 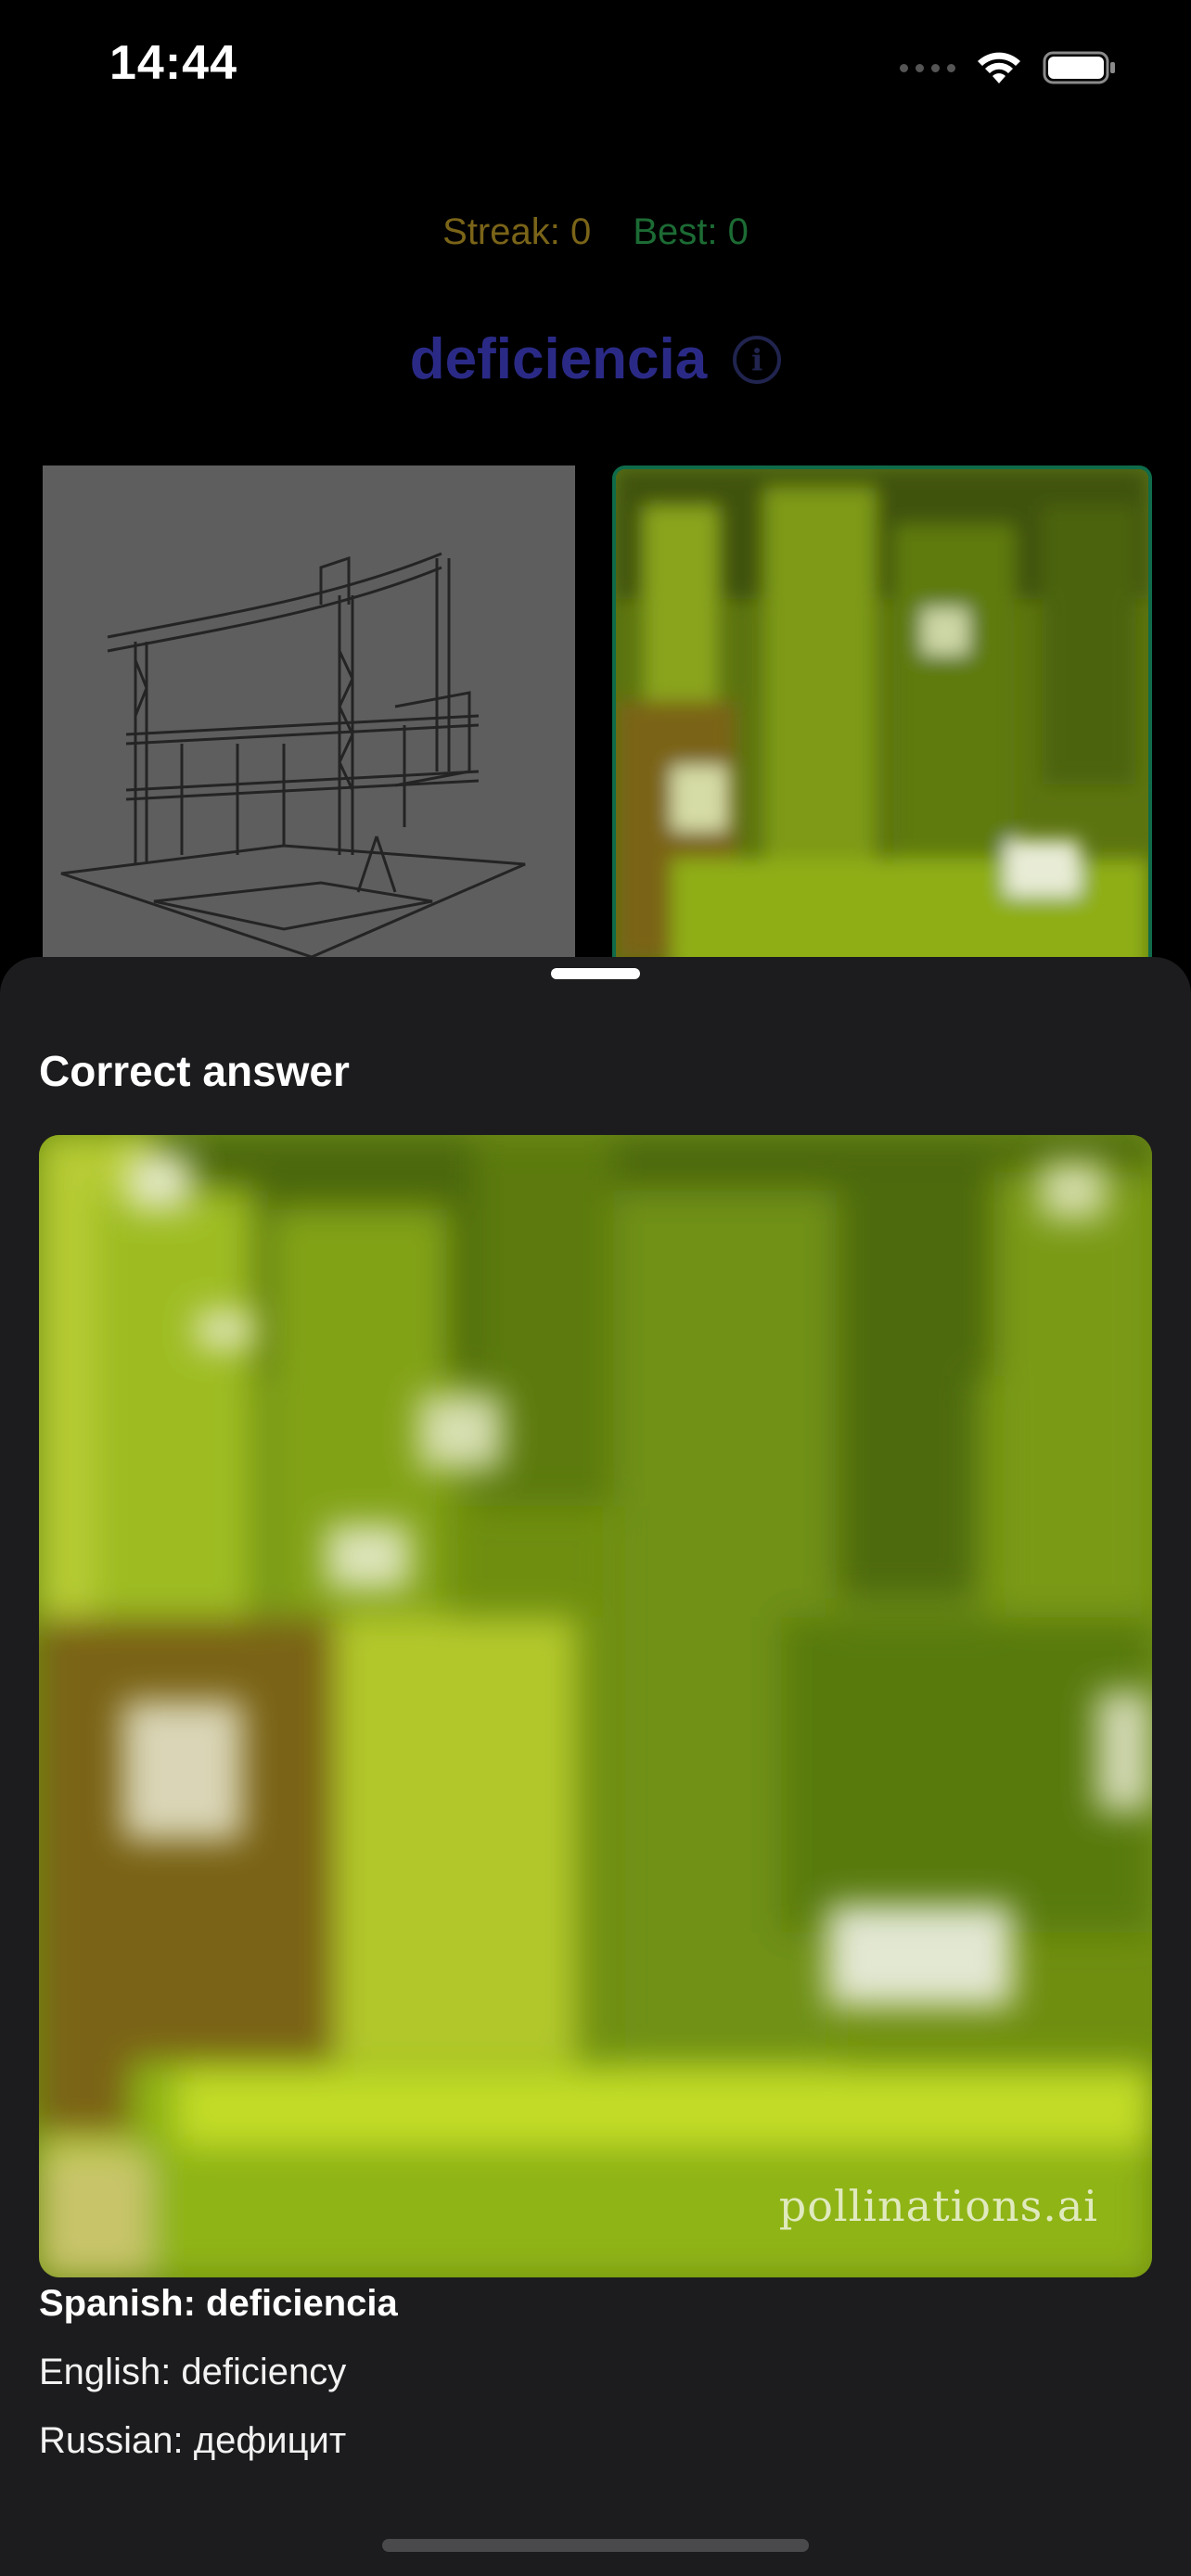 What do you see at coordinates (999, 67) in the screenshot?
I see `wifi-icon` at bounding box center [999, 67].